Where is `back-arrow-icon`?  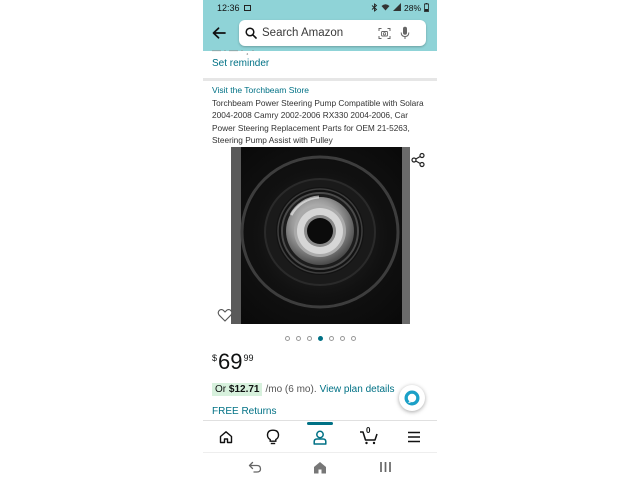 back-arrow-icon is located at coordinates (219, 33).